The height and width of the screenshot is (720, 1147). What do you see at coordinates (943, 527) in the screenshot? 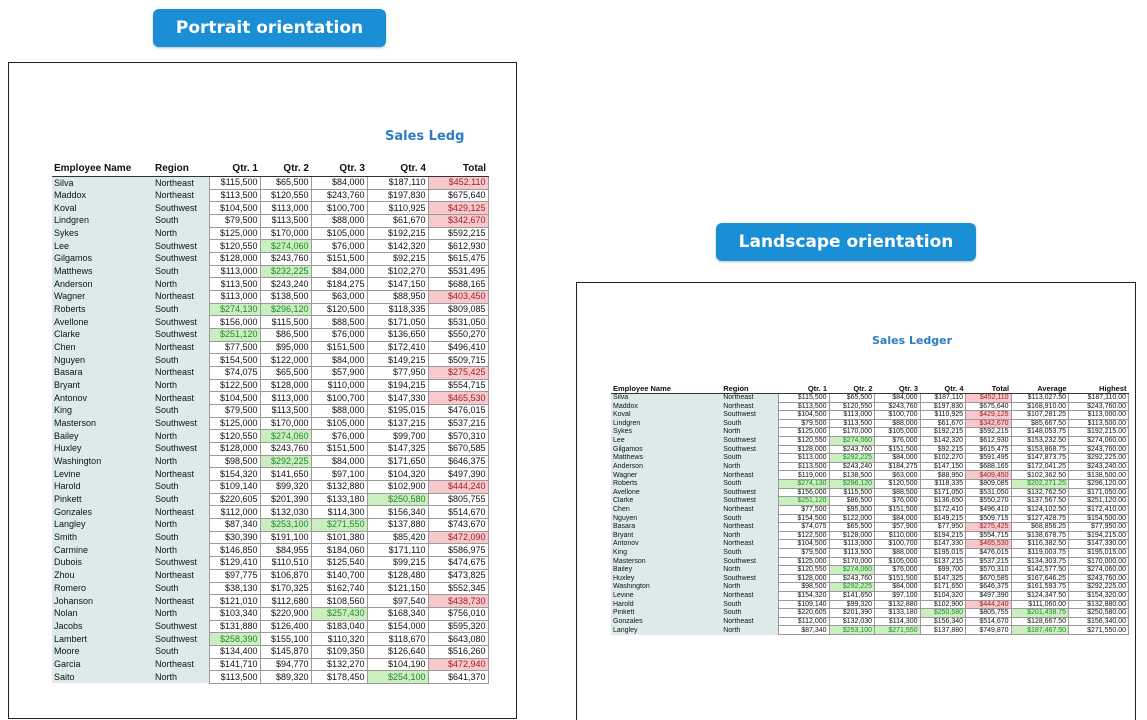
I see `qtr4-cell: $77,950` at bounding box center [943, 527].